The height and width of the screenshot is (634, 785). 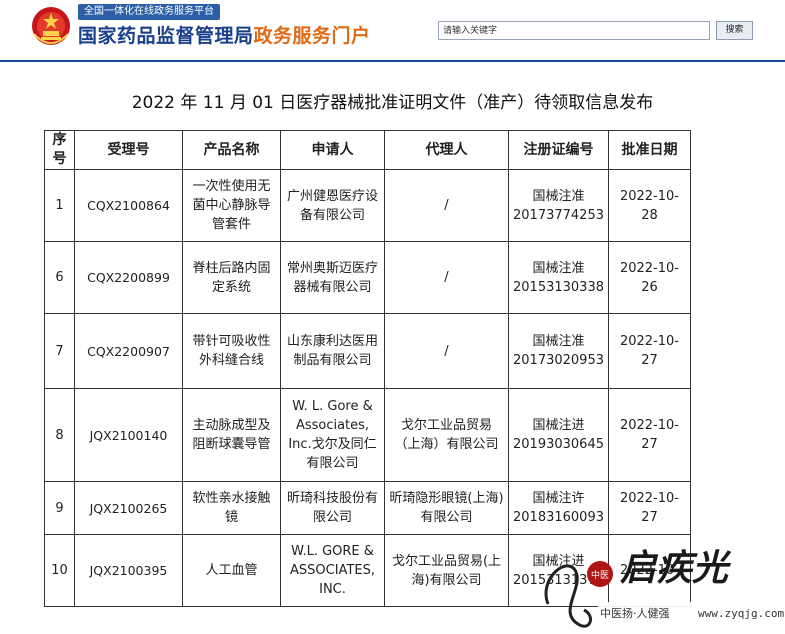 What do you see at coordinates (231, 570) in the screenshot?
I see `cell-product: 人工血管` at bounding box center [231, 570].